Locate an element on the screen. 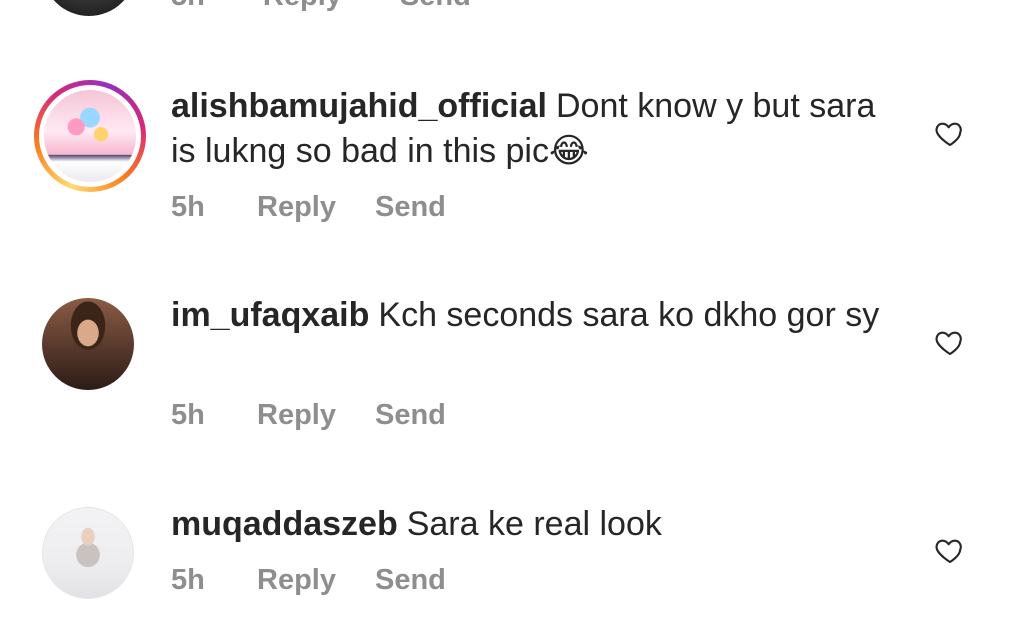 The image size is (1024, 621). comment-username: muqaddaszeb is located at coordinates (284, 524).